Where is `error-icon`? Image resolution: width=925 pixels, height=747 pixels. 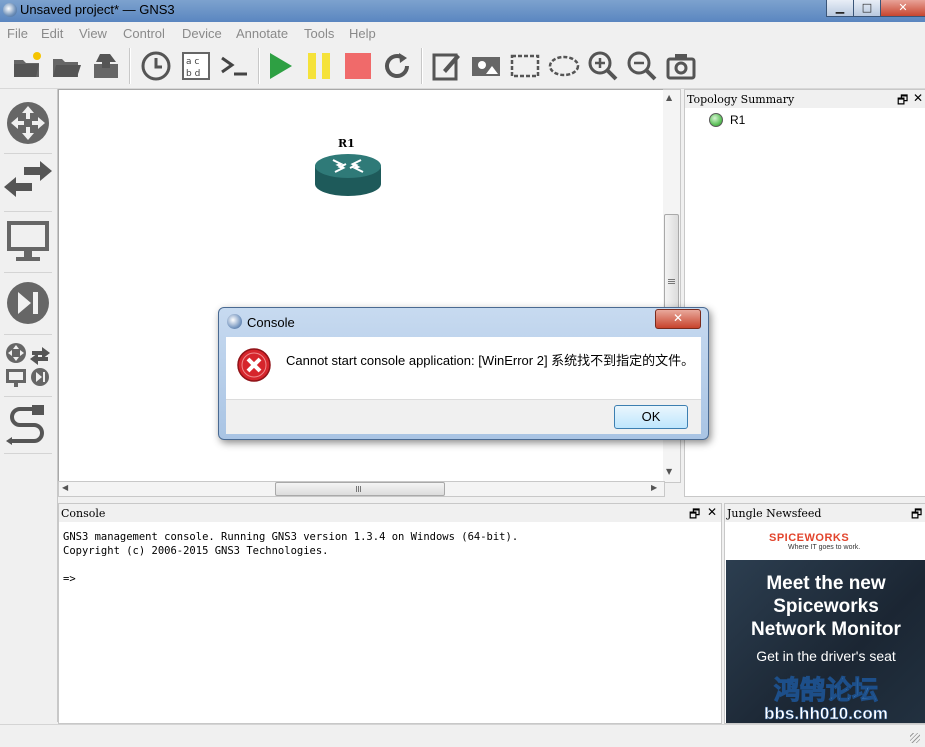
error-icon is located at coordinates (254, 365).